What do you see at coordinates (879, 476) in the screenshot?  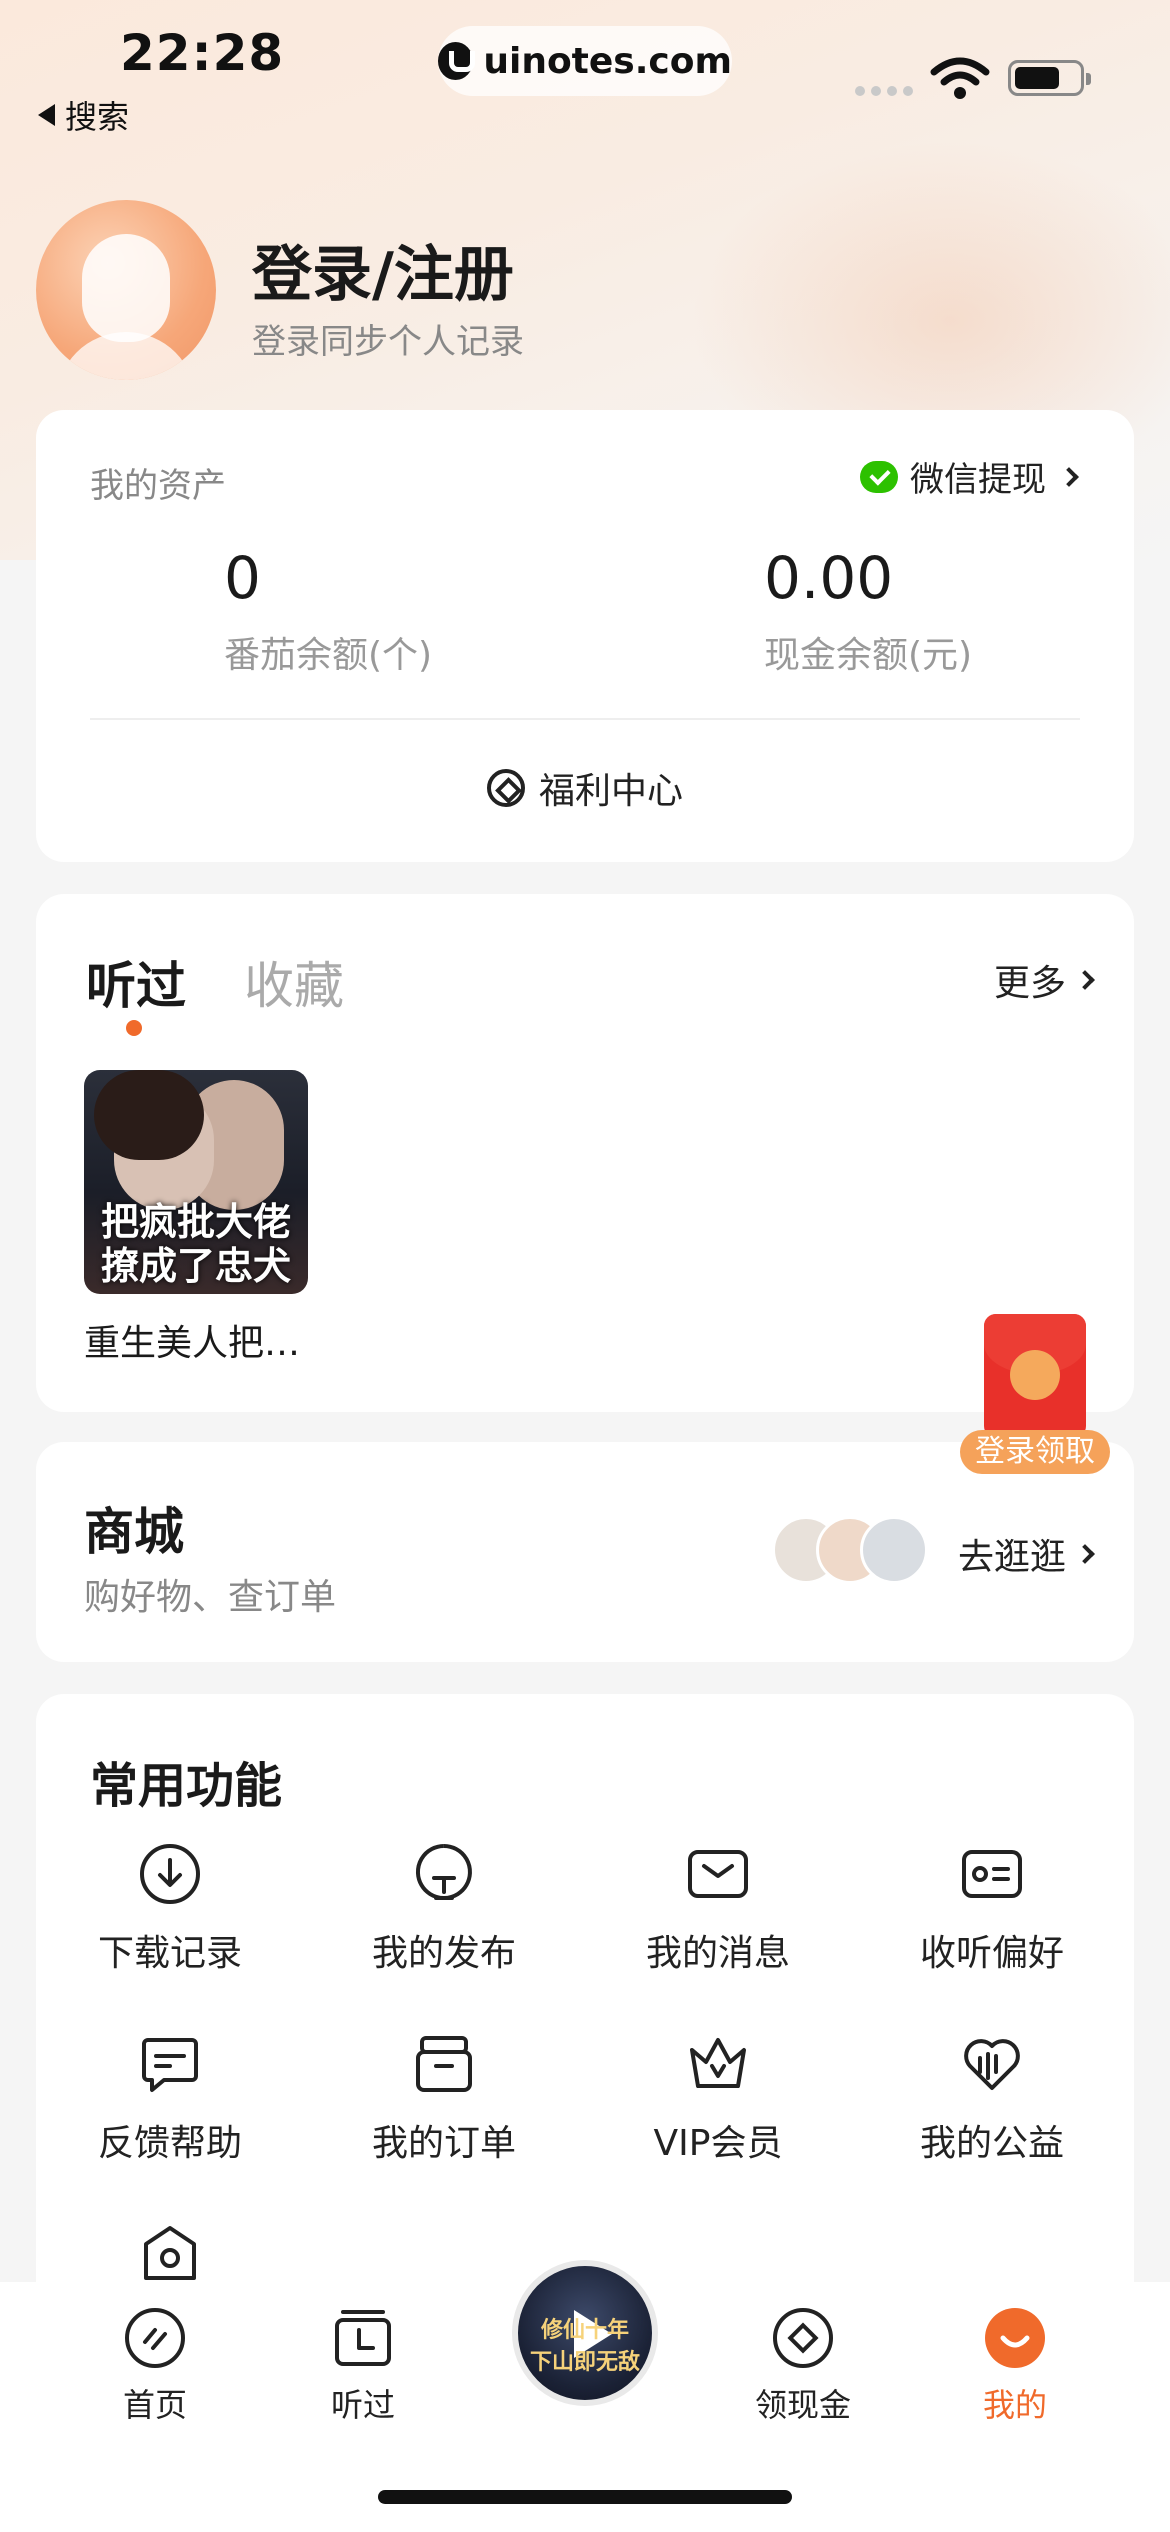 I see `wechat-icon` at bounding box center [879, 476].